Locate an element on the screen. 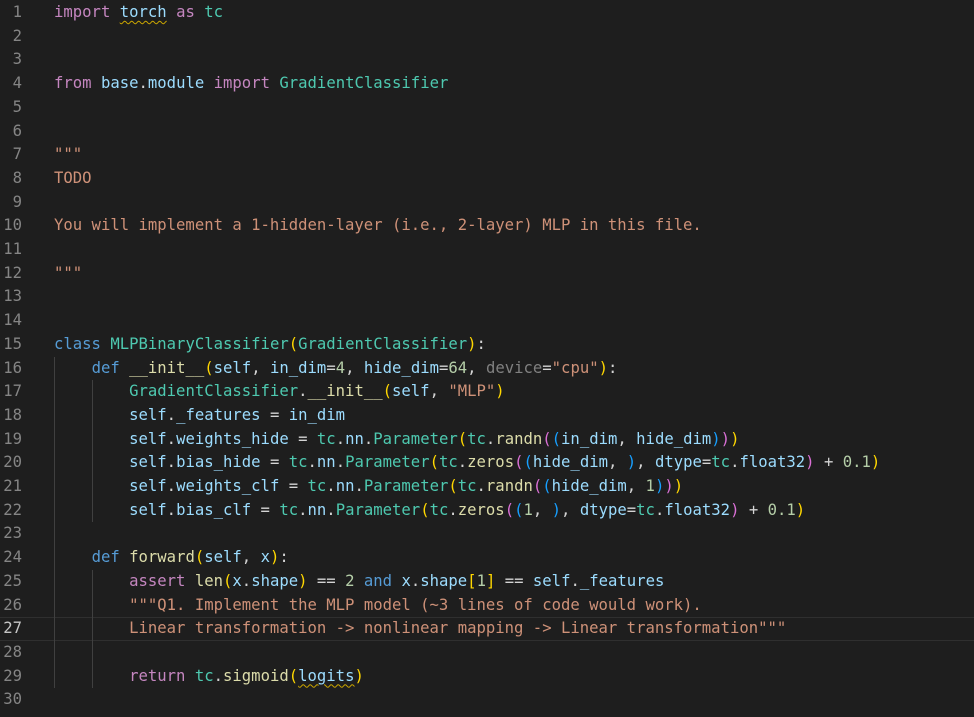 The height and width of the screenshot is (717, 974). line-number: 24 is located at coordinates (12, 557).